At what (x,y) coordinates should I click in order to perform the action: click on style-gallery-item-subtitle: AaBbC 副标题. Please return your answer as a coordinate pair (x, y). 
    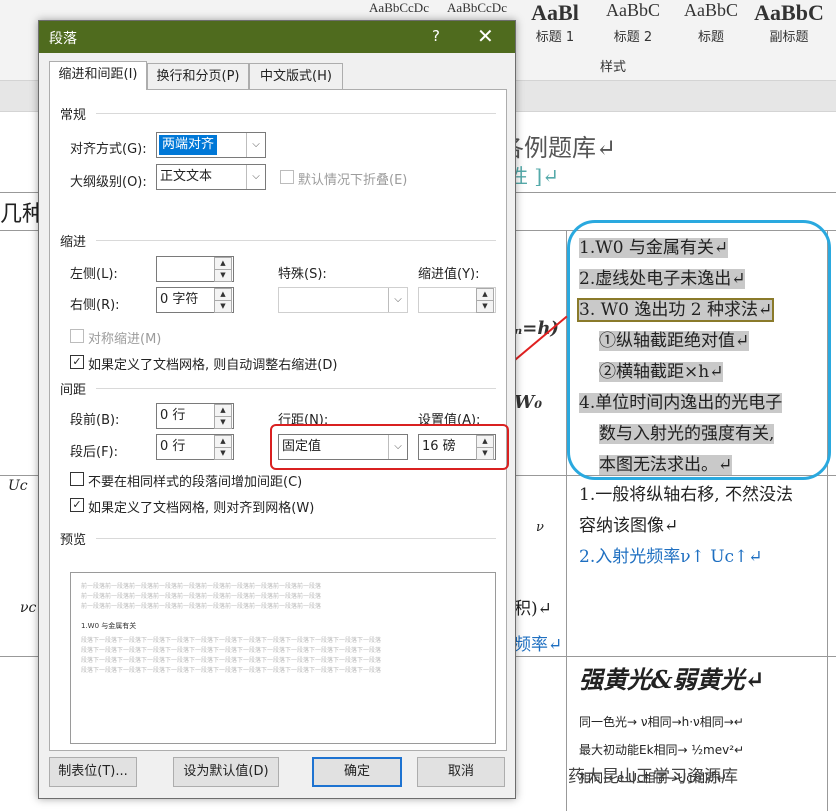
    Looking at the image, I should click on (789, 31).